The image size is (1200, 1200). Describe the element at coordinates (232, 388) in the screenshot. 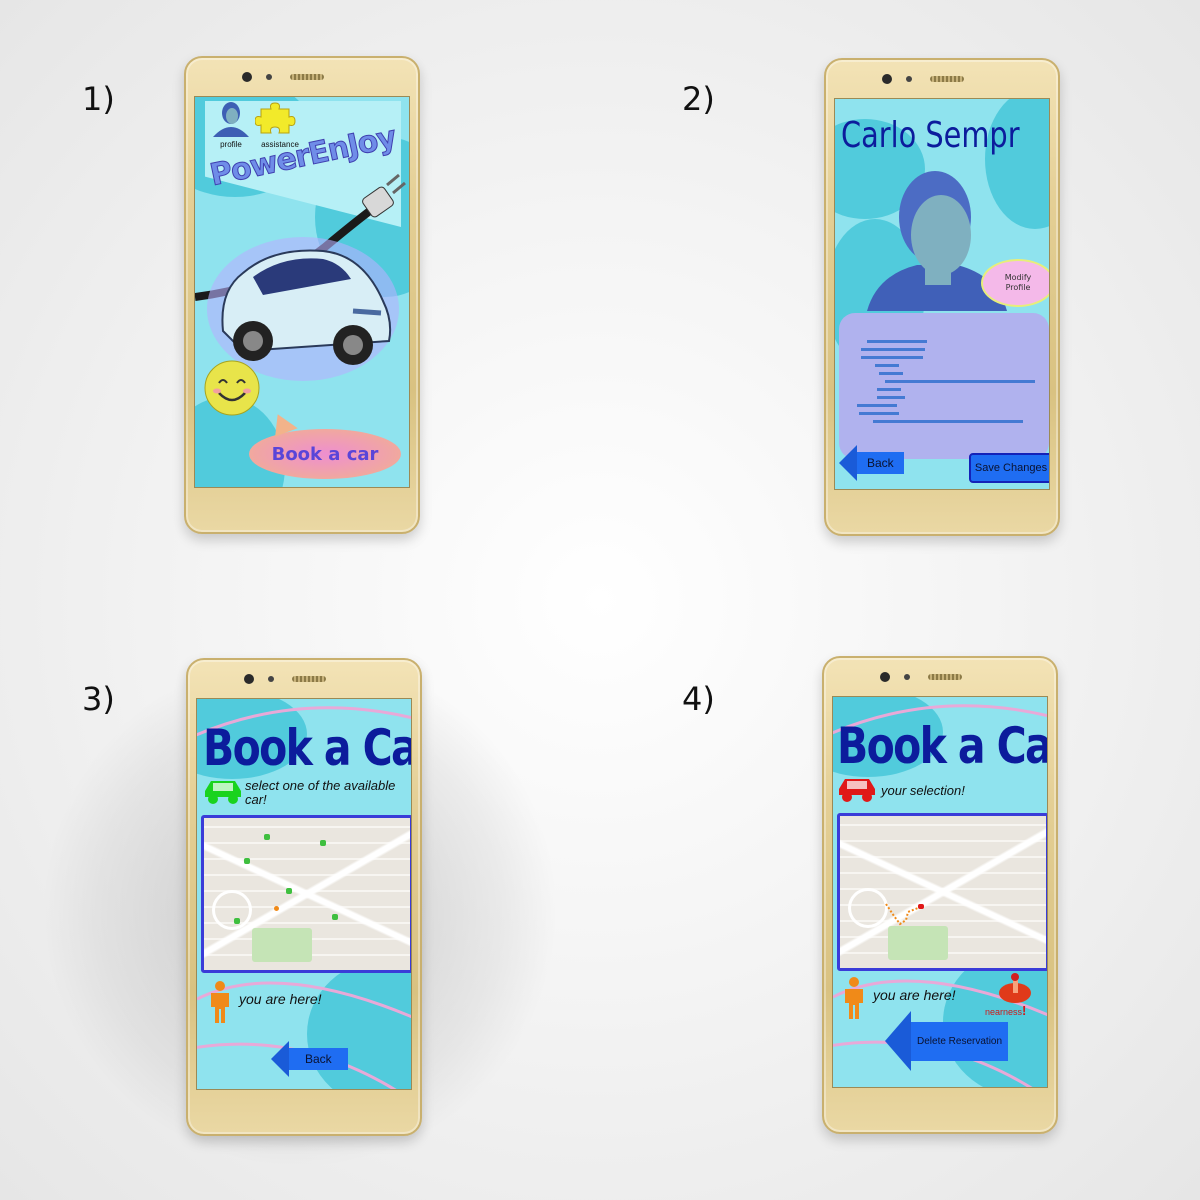

I see `smiley-icon` at that location.